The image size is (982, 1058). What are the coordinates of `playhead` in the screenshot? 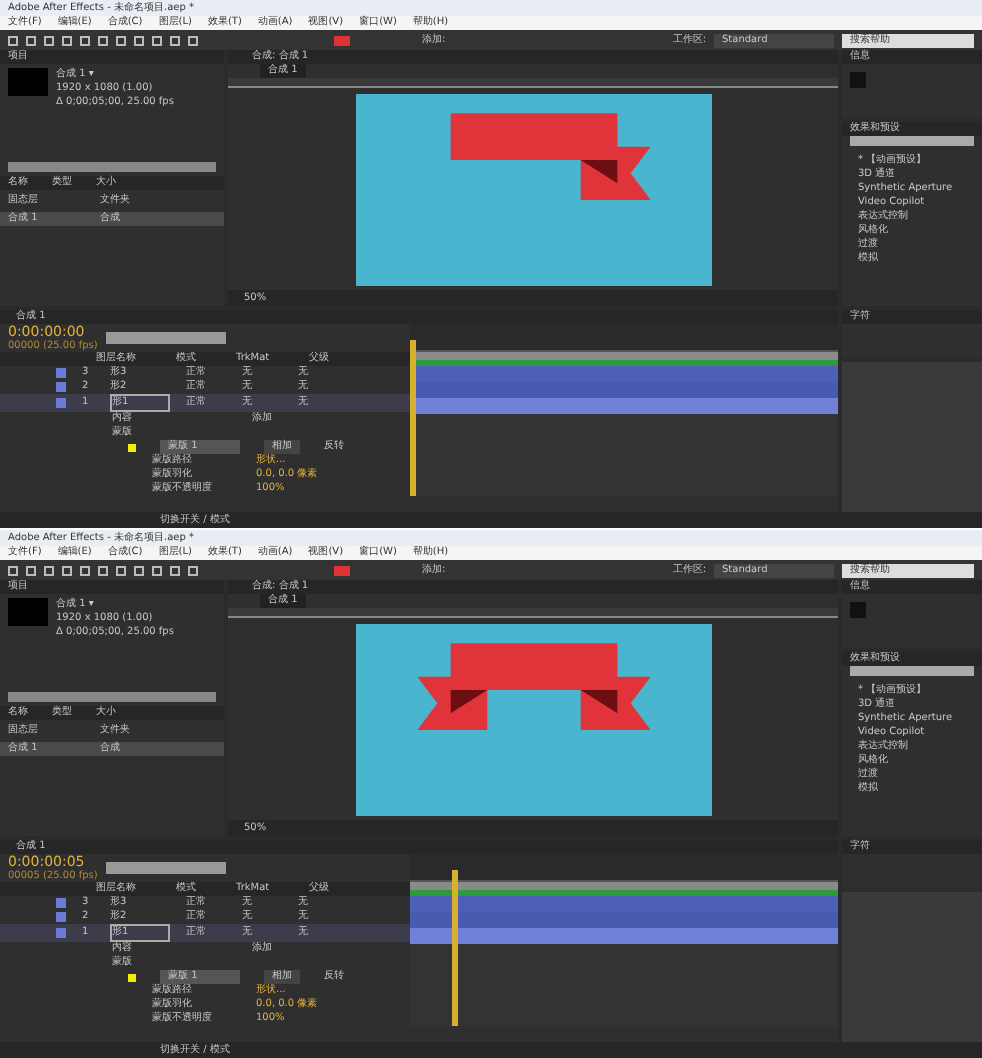 It's located at (455, 948).